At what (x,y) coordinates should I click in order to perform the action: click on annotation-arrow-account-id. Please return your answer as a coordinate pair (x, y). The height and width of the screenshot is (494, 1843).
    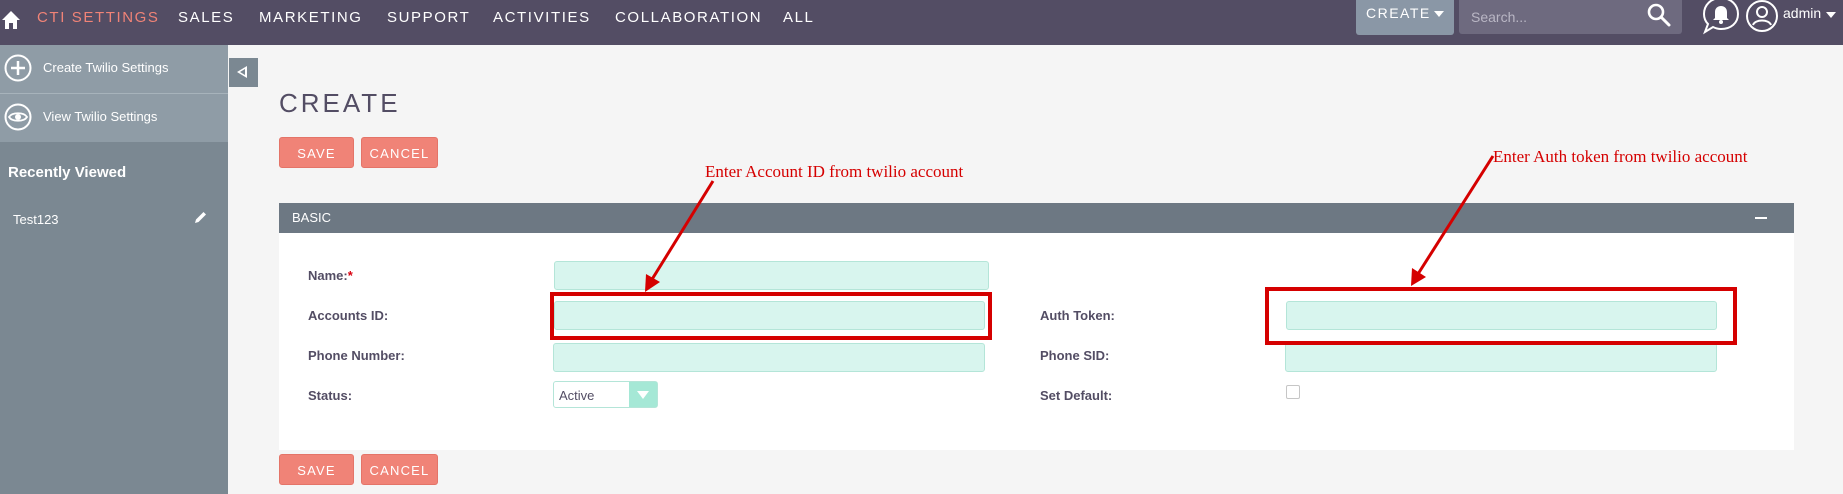
    Looking at the image, I should click on (680, 236).